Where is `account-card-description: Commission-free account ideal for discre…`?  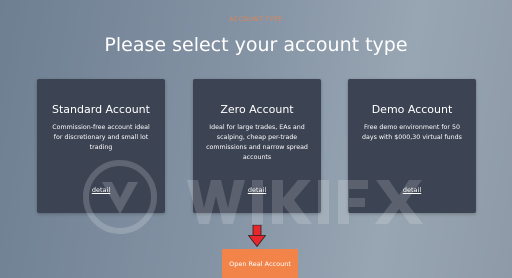 account-card-description: Commission-free account ideal for discre… is located at coordinates (101, 137).